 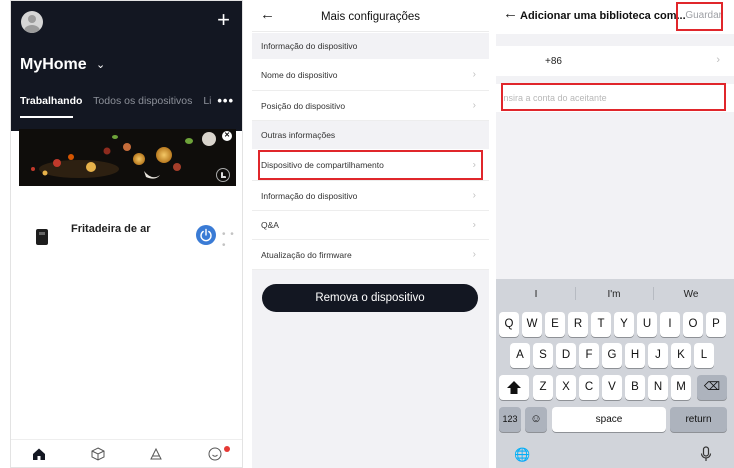 I want to click on key-i: I, so click(x=670, y=324).